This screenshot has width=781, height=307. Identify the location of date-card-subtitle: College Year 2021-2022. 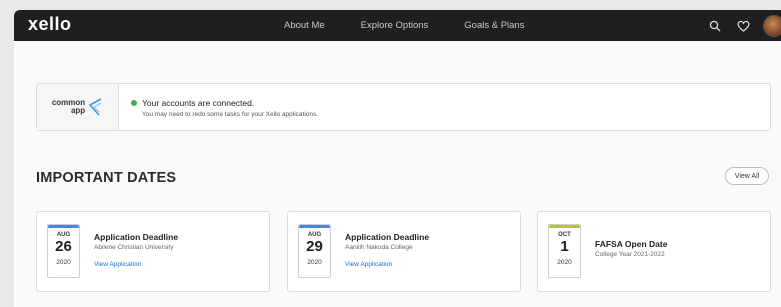
(630, 254).